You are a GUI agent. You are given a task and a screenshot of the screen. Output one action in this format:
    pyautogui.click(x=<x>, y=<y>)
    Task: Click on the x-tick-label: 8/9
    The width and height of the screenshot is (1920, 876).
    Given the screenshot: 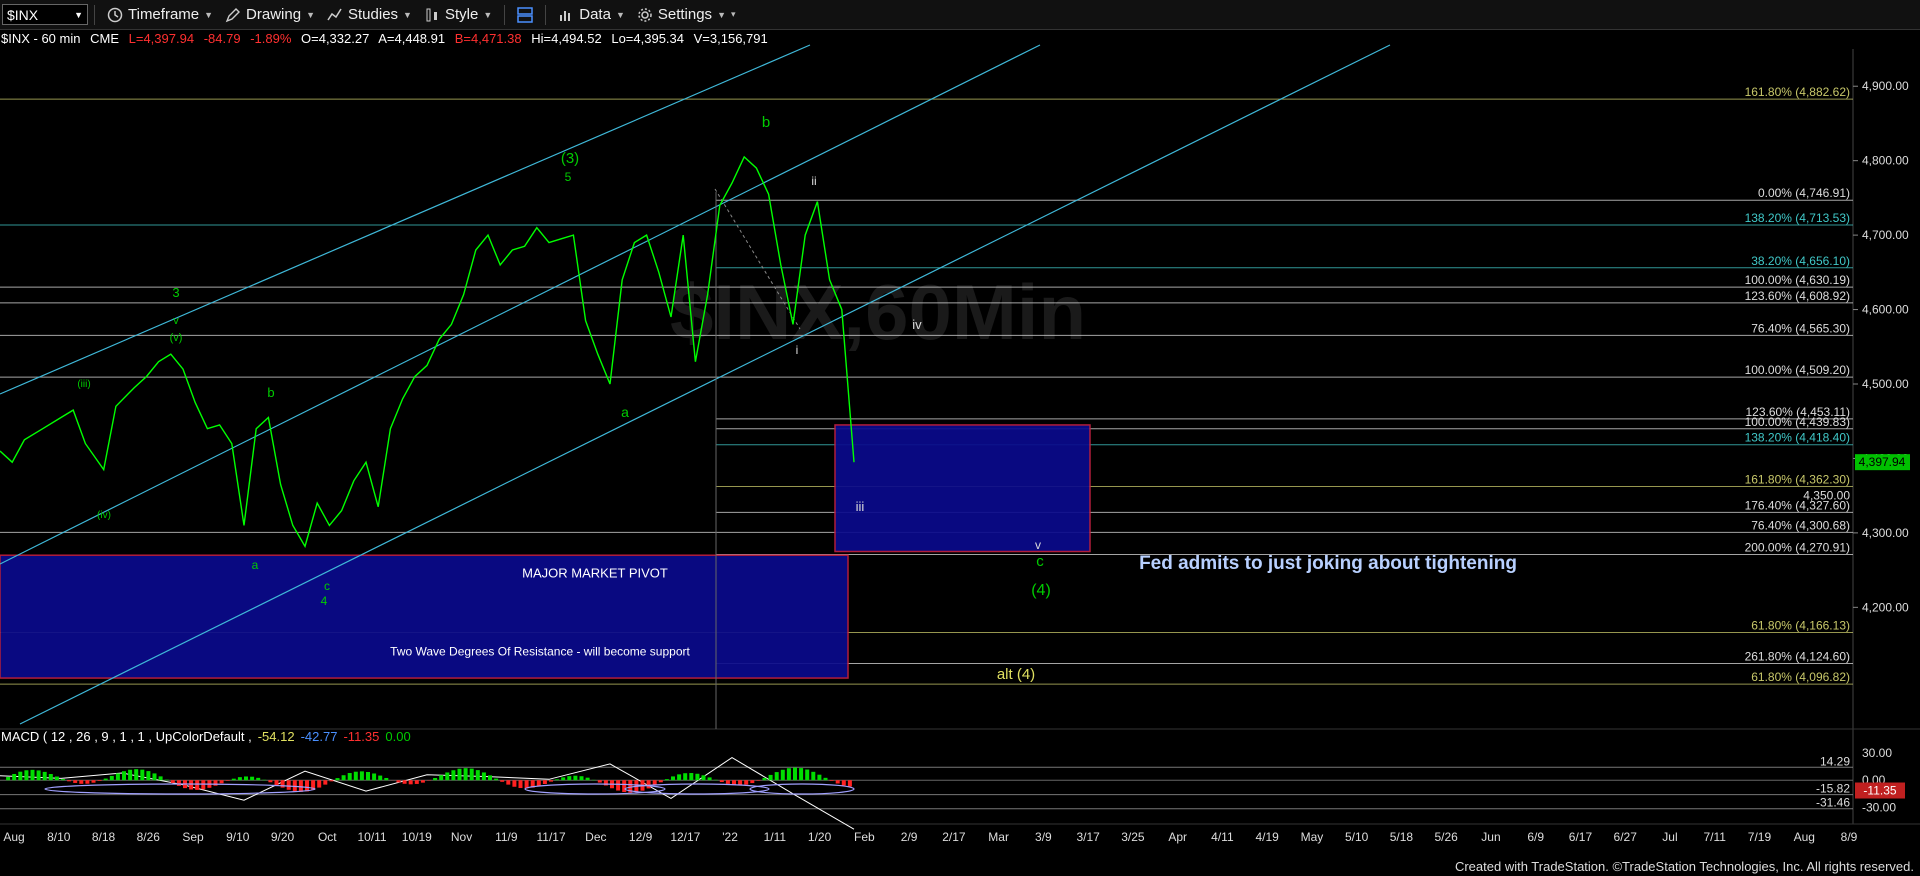 What is the action you would take?
    pyautogui.click(x=1849, y=837)
    